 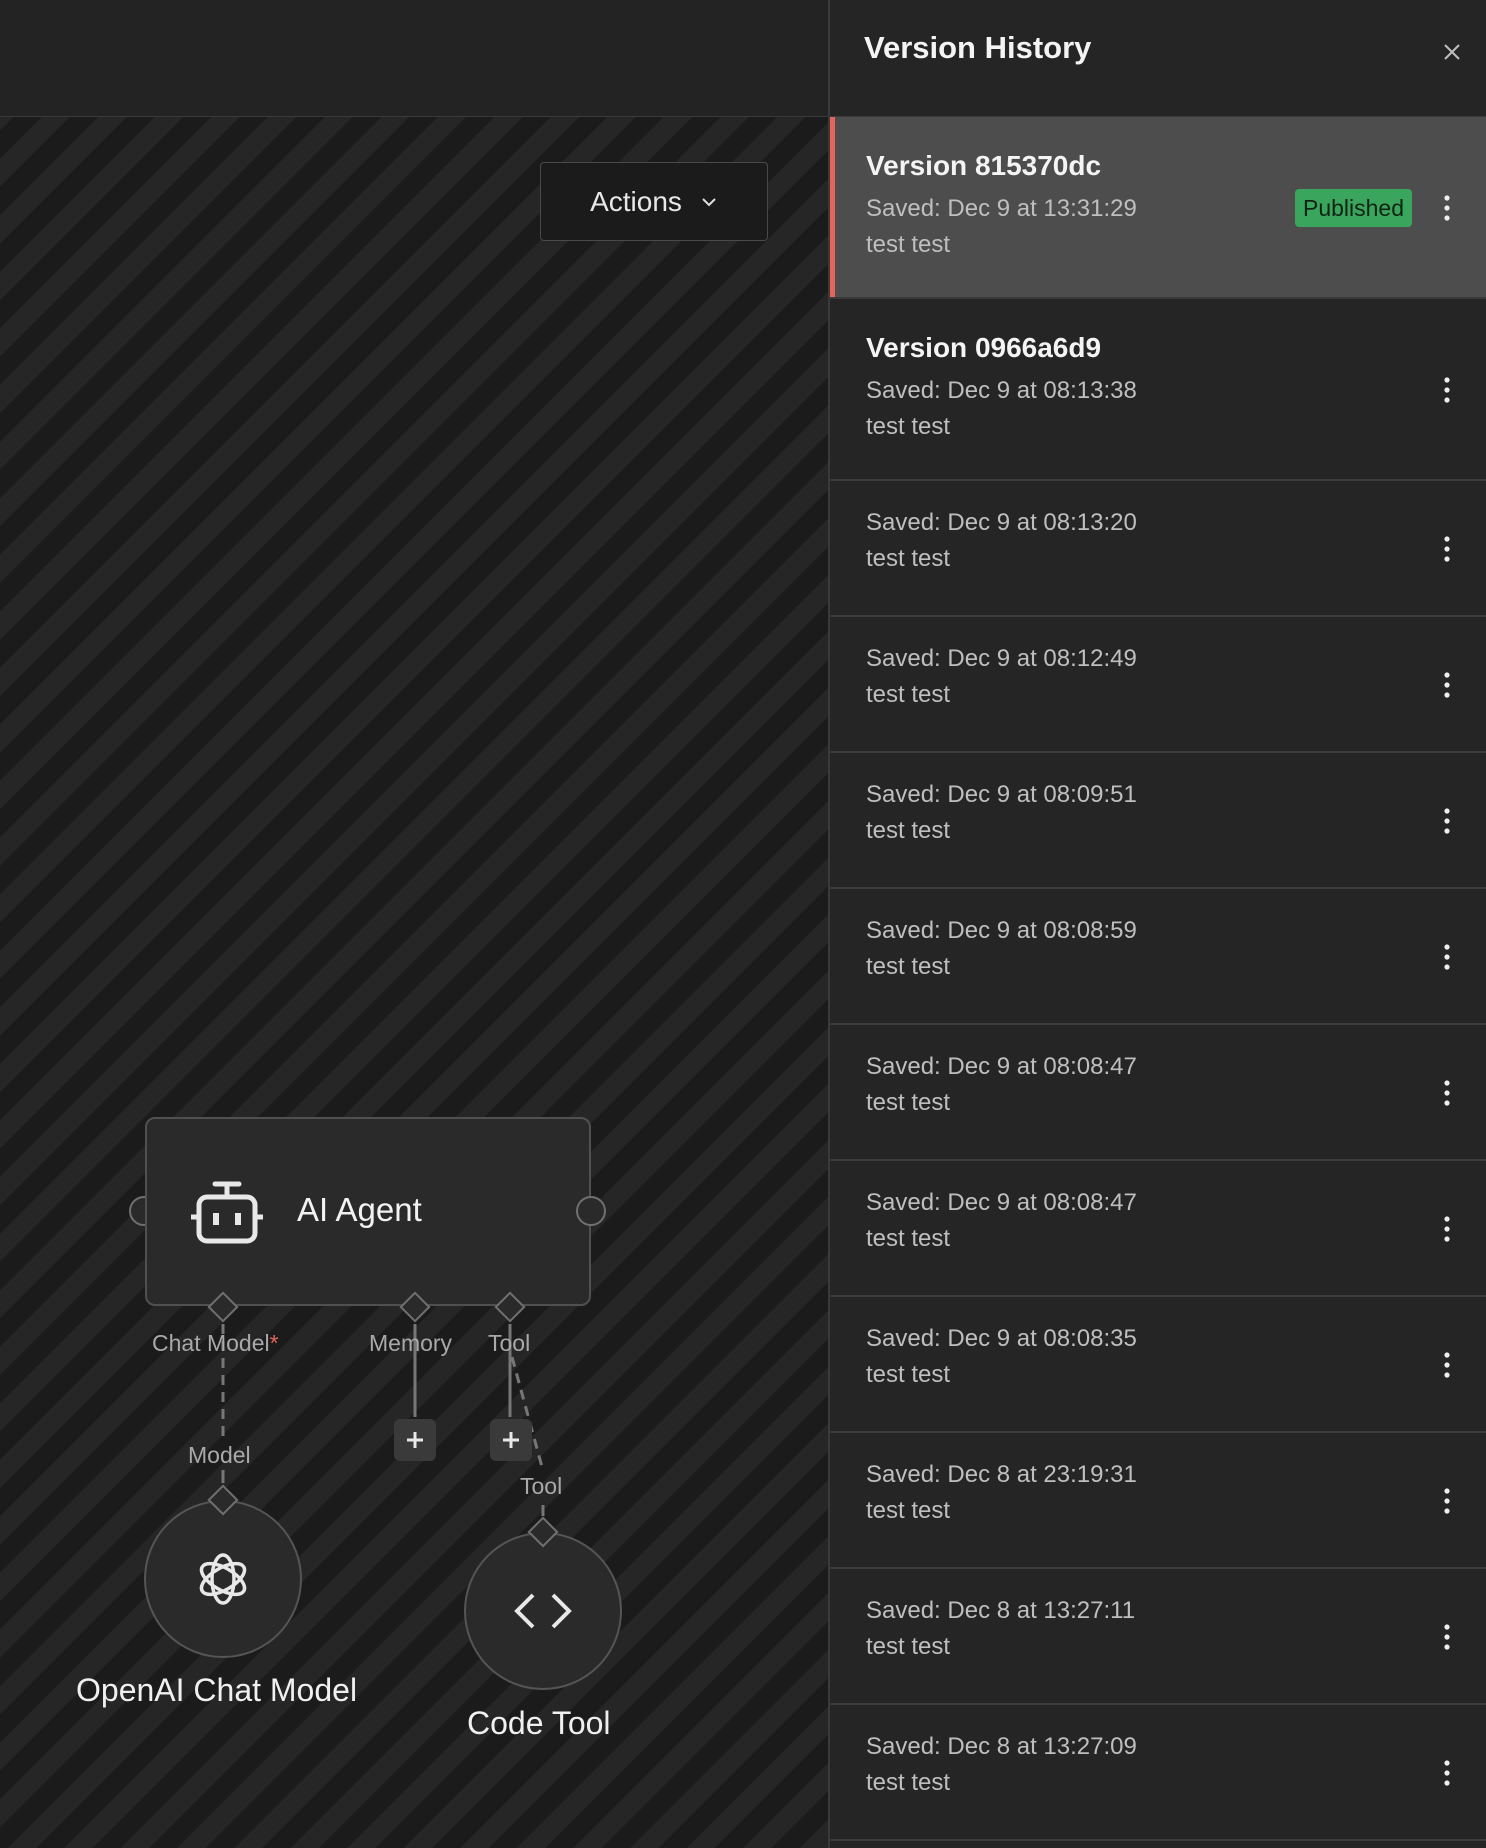 I want to click on version-item: Saved: Dec 9 at 08:08:59 test test, so click(x=1158, y=957).